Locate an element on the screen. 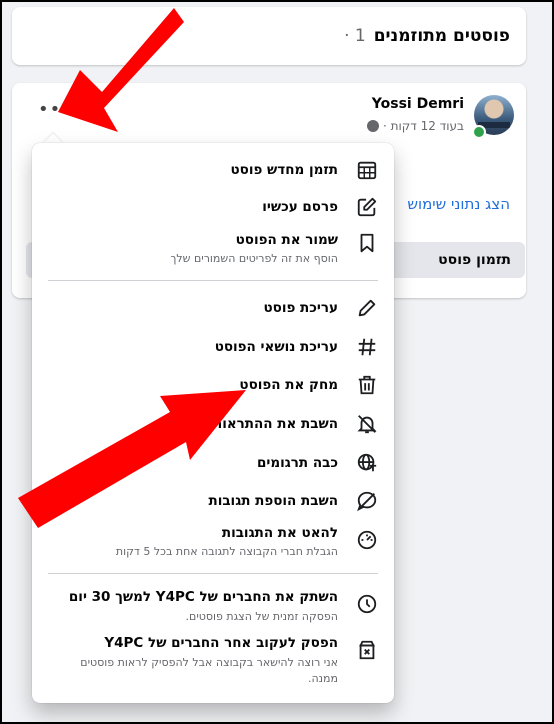 This screenshot has height=724, width=554. menu-item-description: הפסקה זמנית של הצגת פוסטים. is located at coordinates (261, 616).